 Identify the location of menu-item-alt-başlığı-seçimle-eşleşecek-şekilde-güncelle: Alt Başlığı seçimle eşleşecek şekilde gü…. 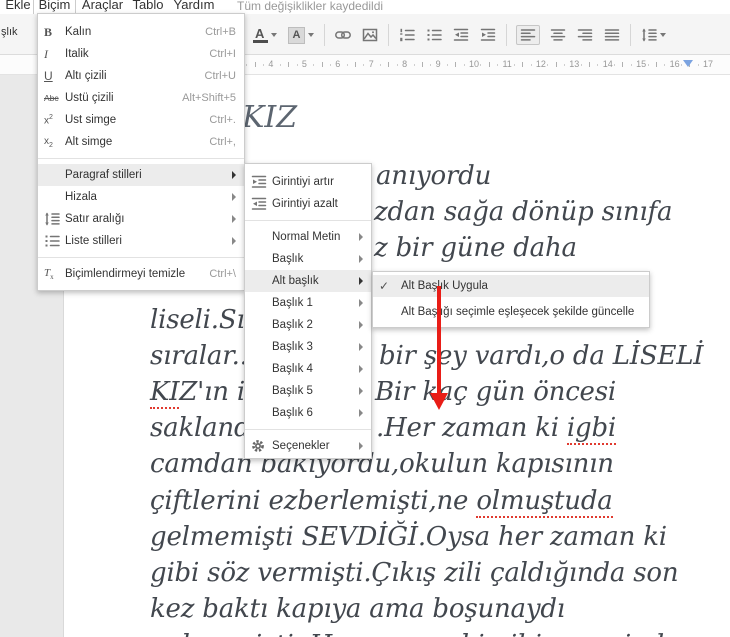
(511, 312).